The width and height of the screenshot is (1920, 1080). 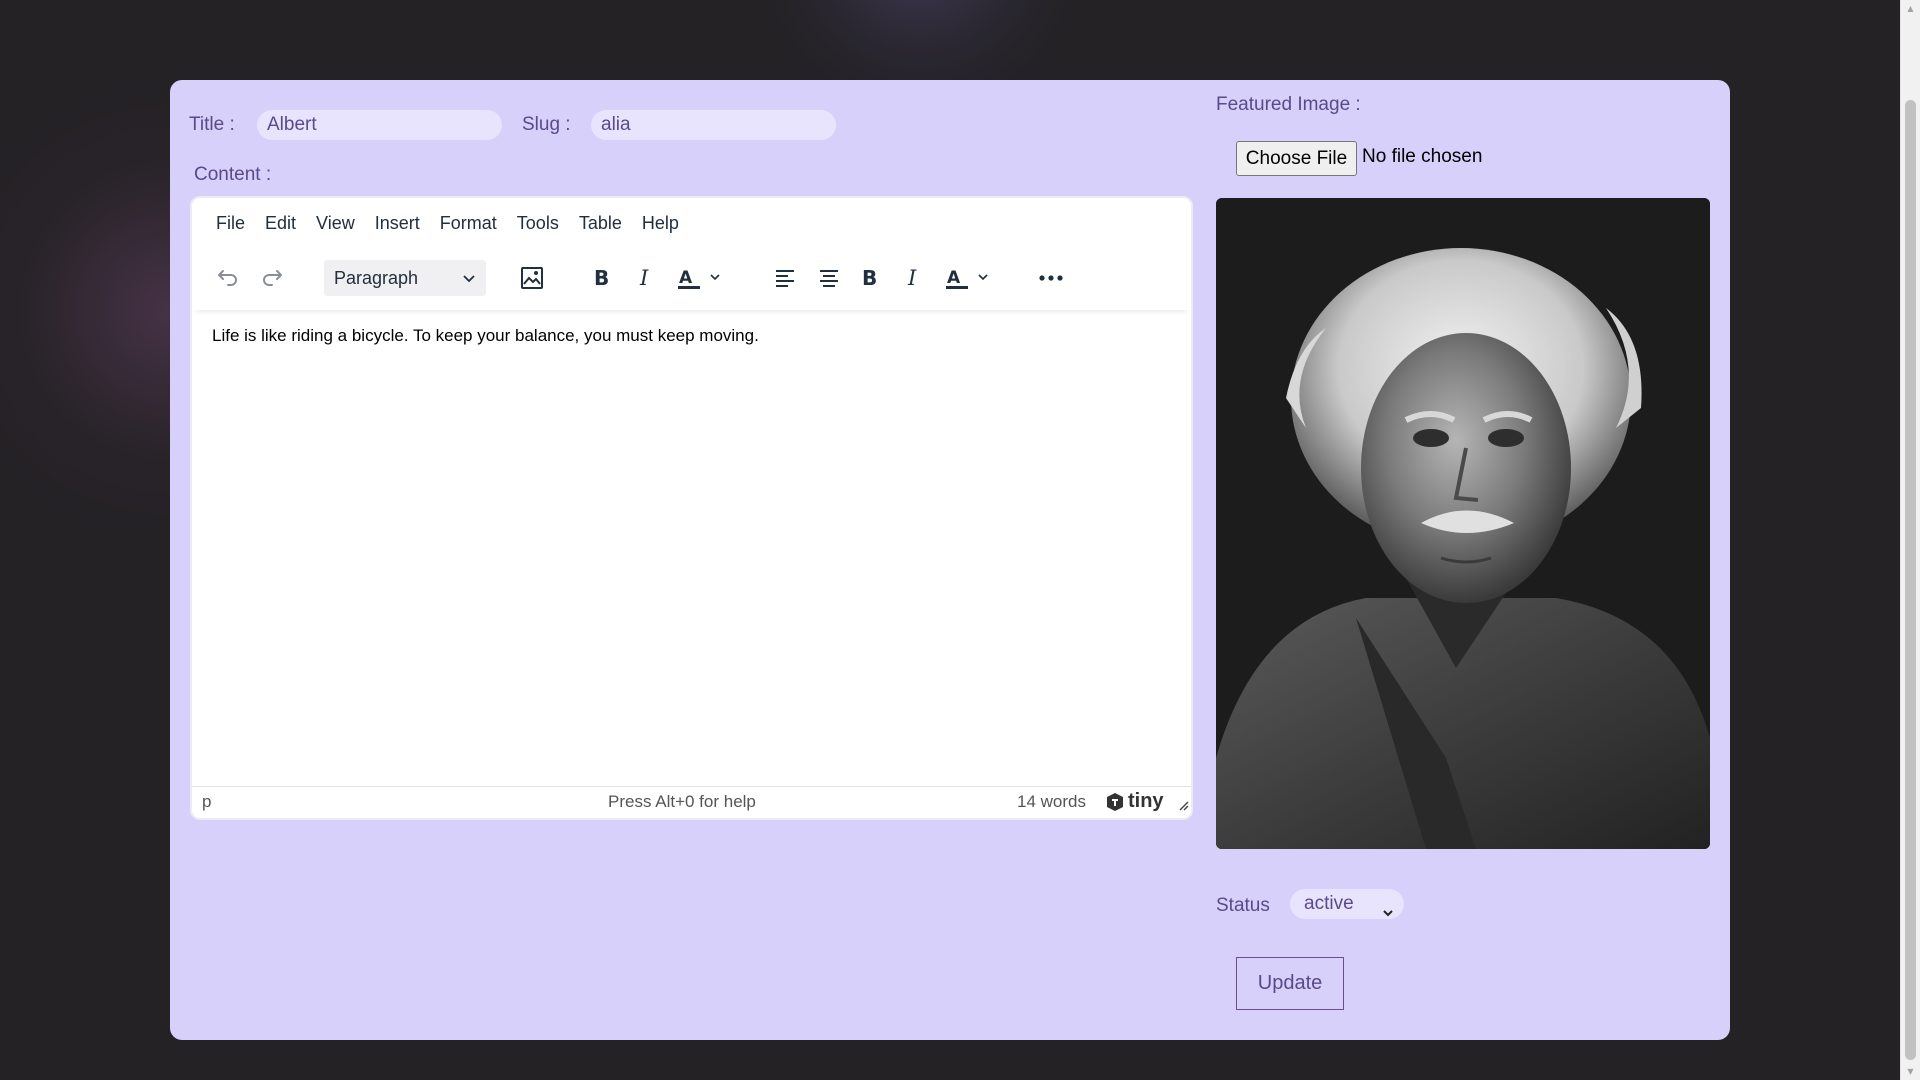 I want to click on featured-image-label: Featured Image :, so click(x=1288, y=104).